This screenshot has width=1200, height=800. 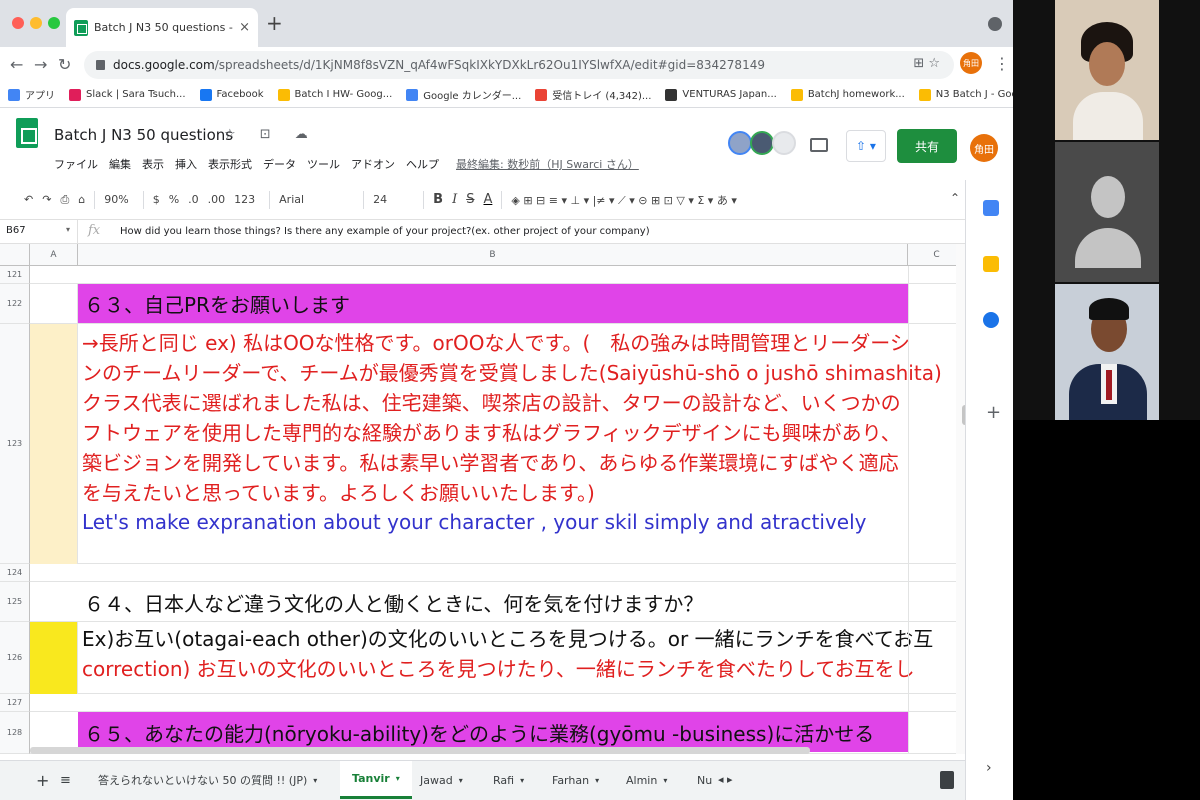 I want to click on cell-a122, so click(x=54, y=304).